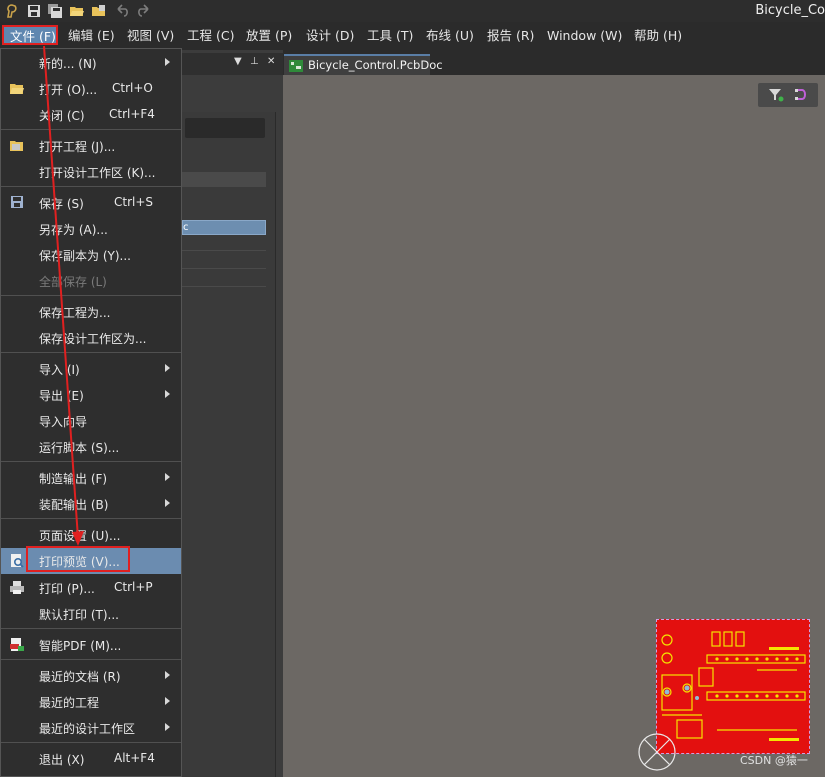 The image size is (825, 777). What do you see at coordinates (55, 11) in the screenshot?
I see `save-all-icon` at bounding box center [55, 11].